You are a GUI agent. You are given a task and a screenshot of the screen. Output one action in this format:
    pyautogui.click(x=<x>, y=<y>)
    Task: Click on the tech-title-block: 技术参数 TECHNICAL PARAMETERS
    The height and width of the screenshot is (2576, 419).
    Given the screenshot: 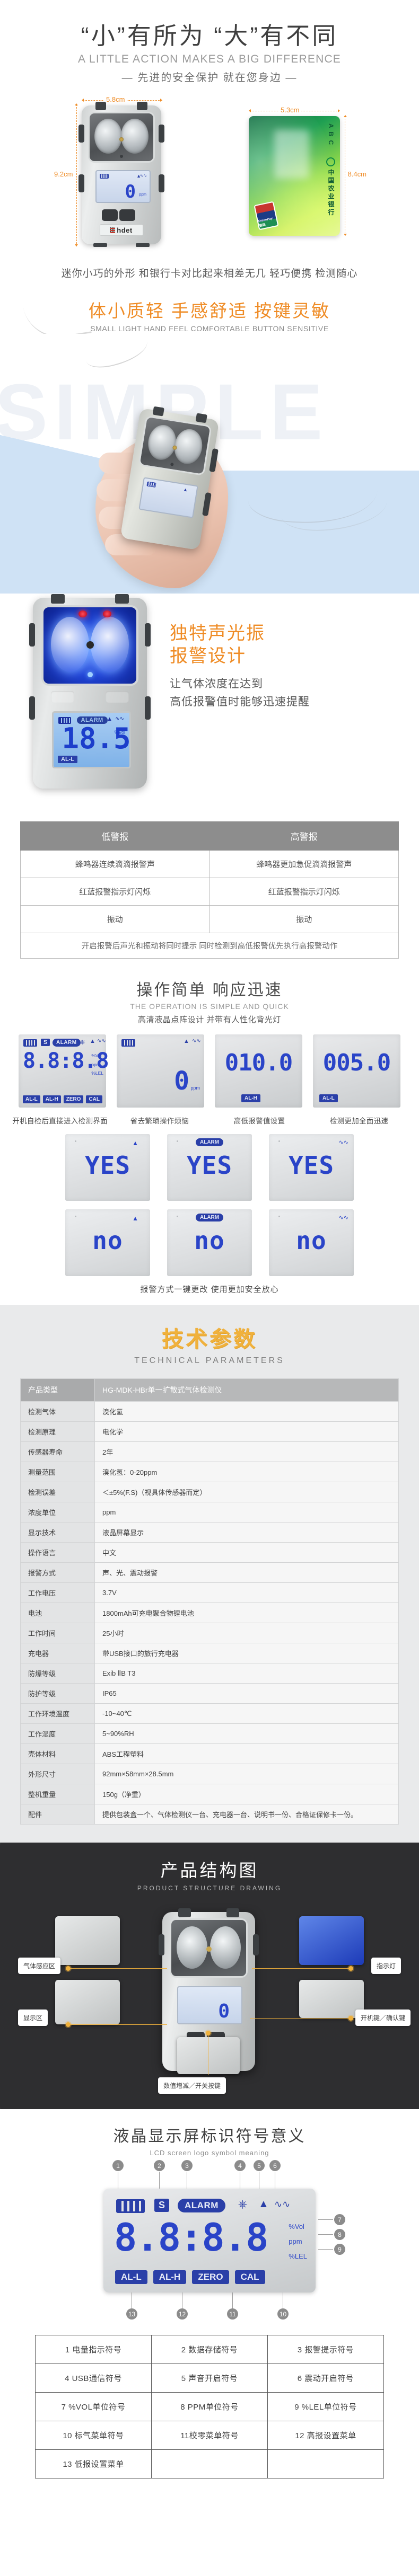 What is the action you would take?
    pyautogui.click(x=210, y=1343)
    